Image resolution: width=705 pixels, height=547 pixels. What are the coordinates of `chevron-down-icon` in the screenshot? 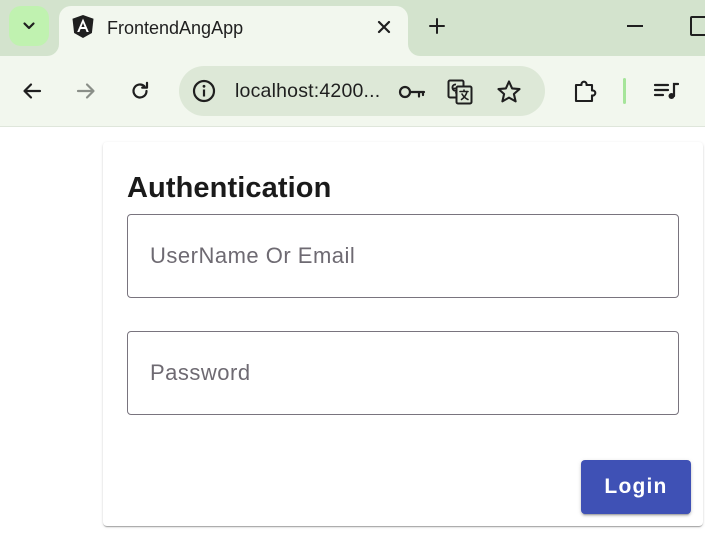 It's located at (29, 26).